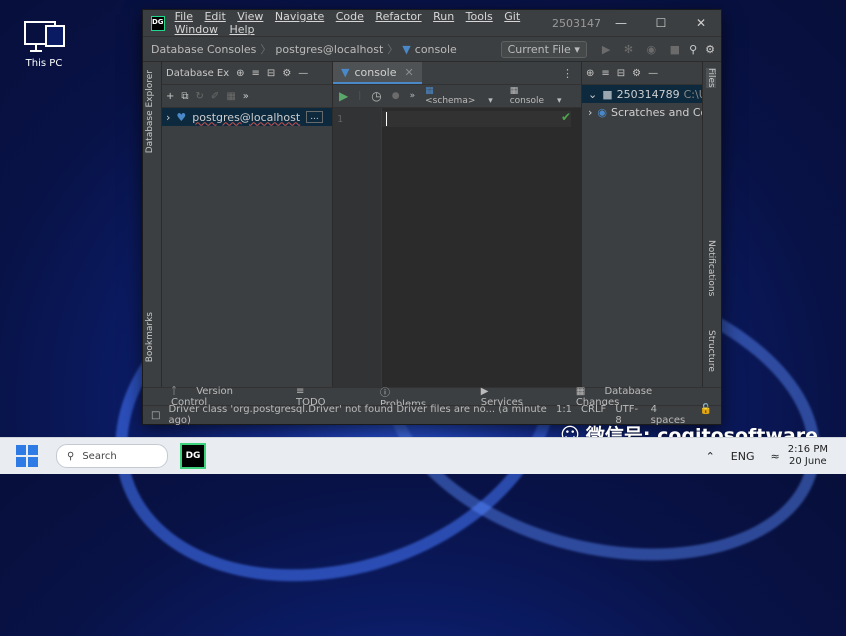 This screenshot has width=846, height=636. What do you see at coordinates (193, 456) in the screenshot?
I see `datagrip-taskbar-icon: DG` at bounding box center [193, 456].